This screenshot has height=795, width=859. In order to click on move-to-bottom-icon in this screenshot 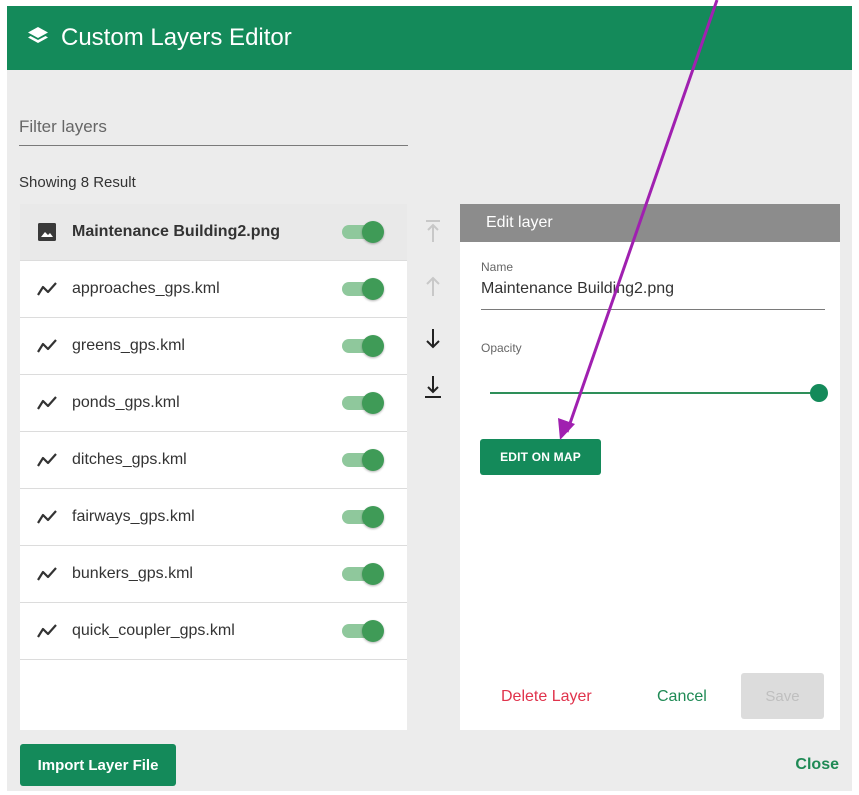, I will do `click(433, 387)`.